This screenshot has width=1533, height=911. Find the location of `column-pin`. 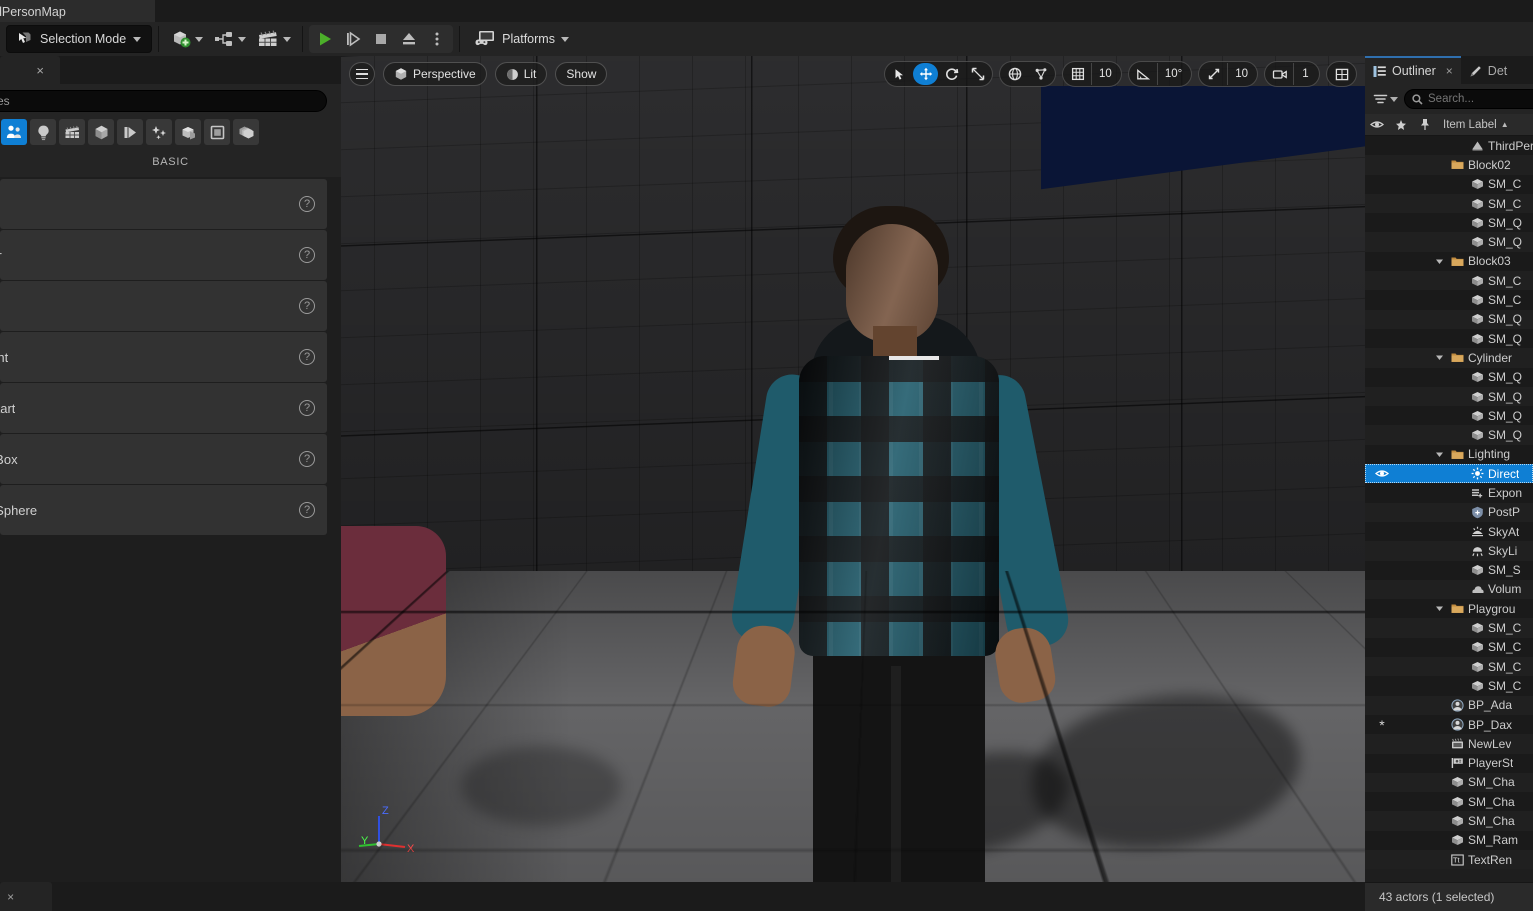

column-pin is located at coordinates (1425, 124).